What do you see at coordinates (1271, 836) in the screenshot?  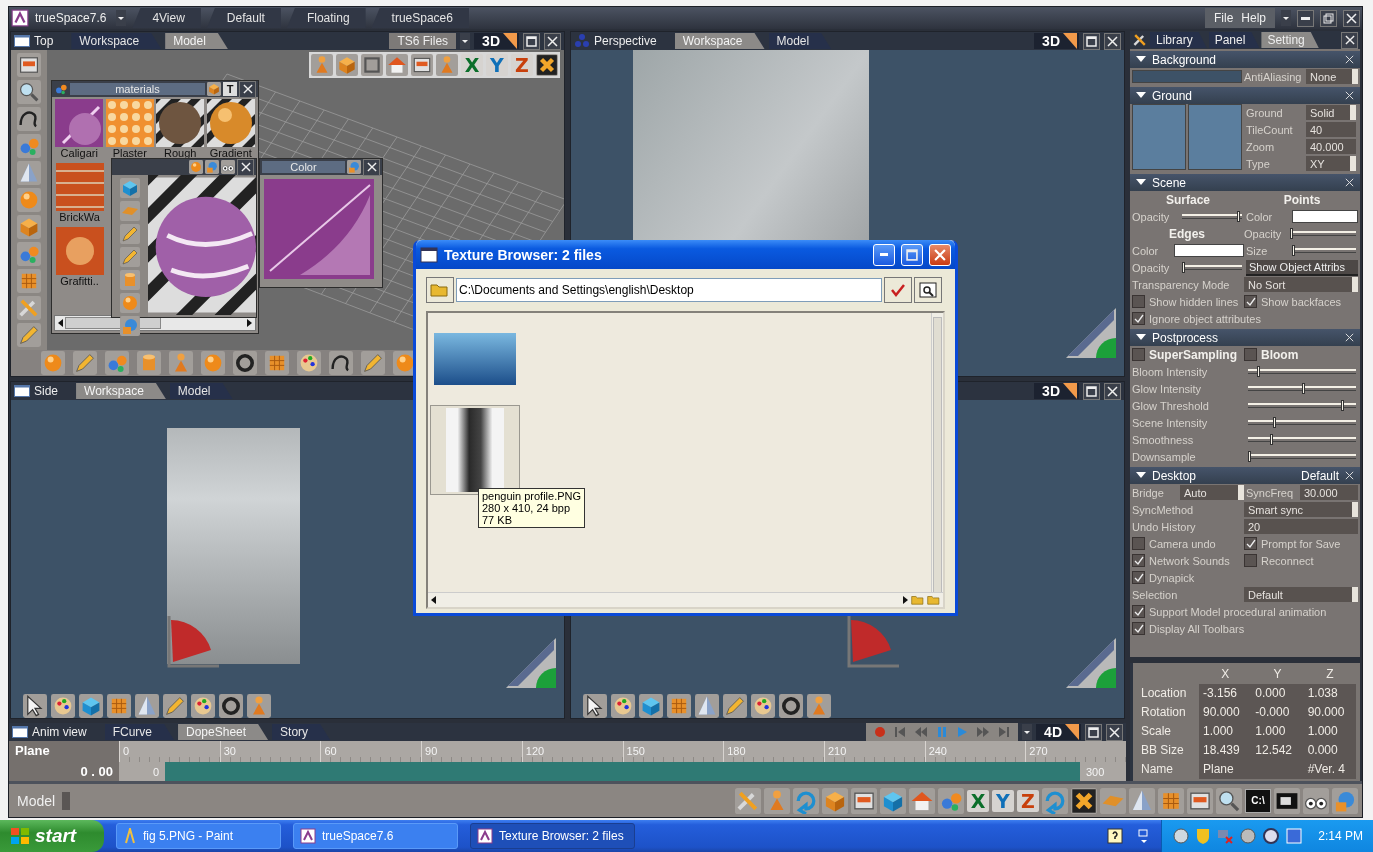 I see `gear-icon` at bounding box center [1271, 836].